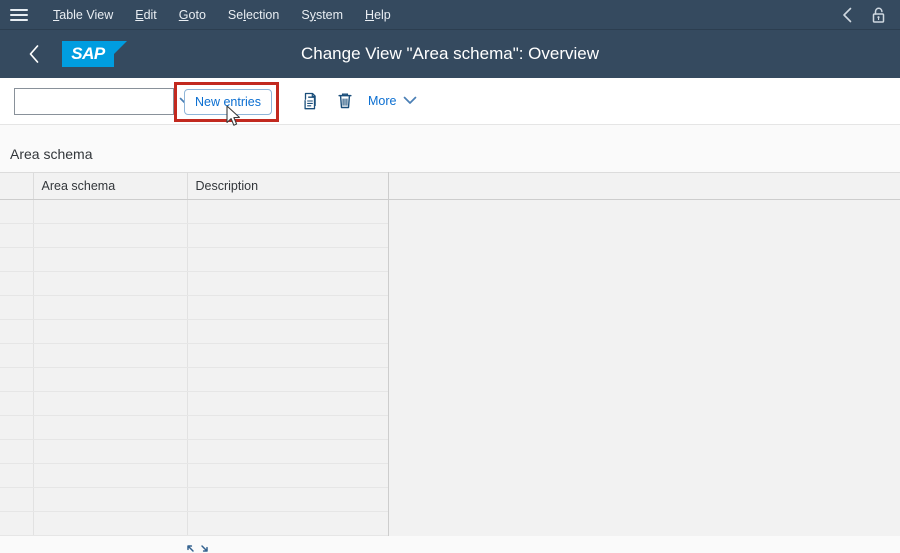 The width and height of the screenshot is (900, 553). Describe the element at coordinates (378, 15) in the screenshot. I see `menu-item-help: Help` at that location.